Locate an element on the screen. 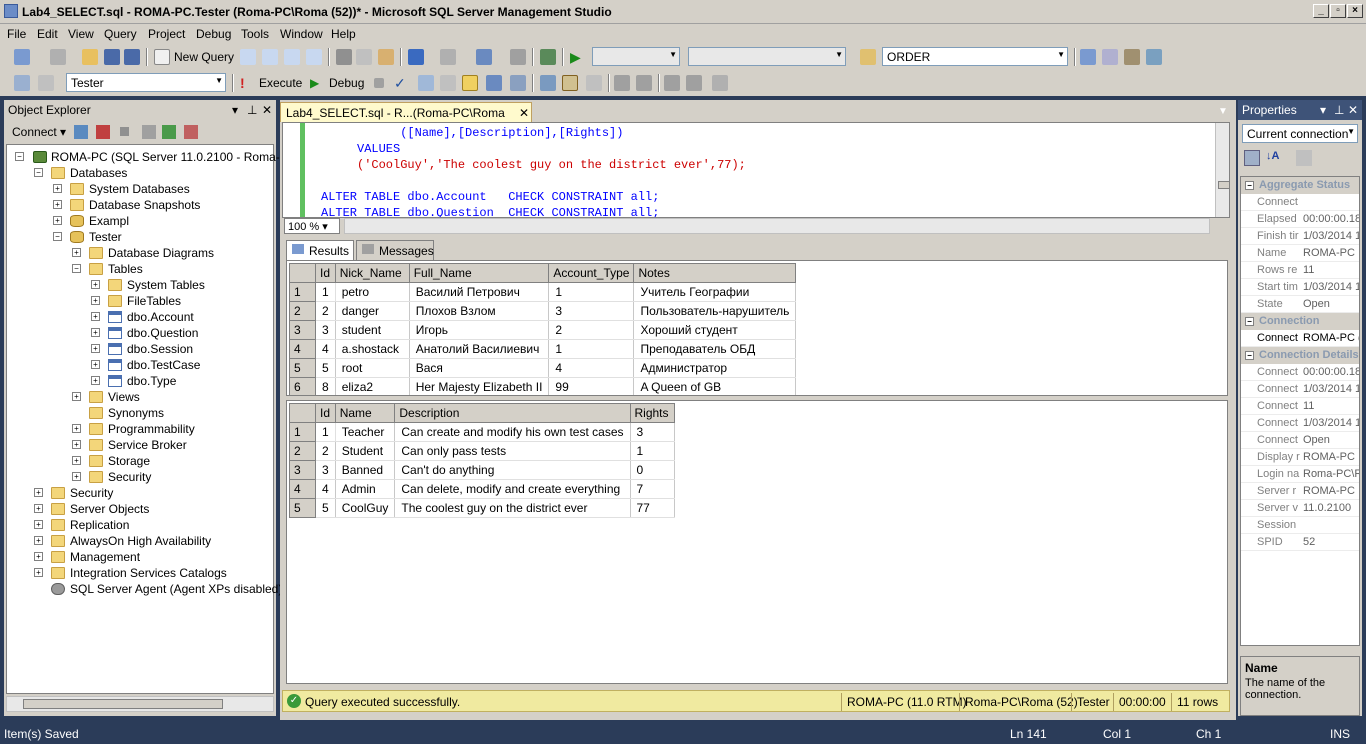  cancel-query-icon is located at coordinates (379, 83).